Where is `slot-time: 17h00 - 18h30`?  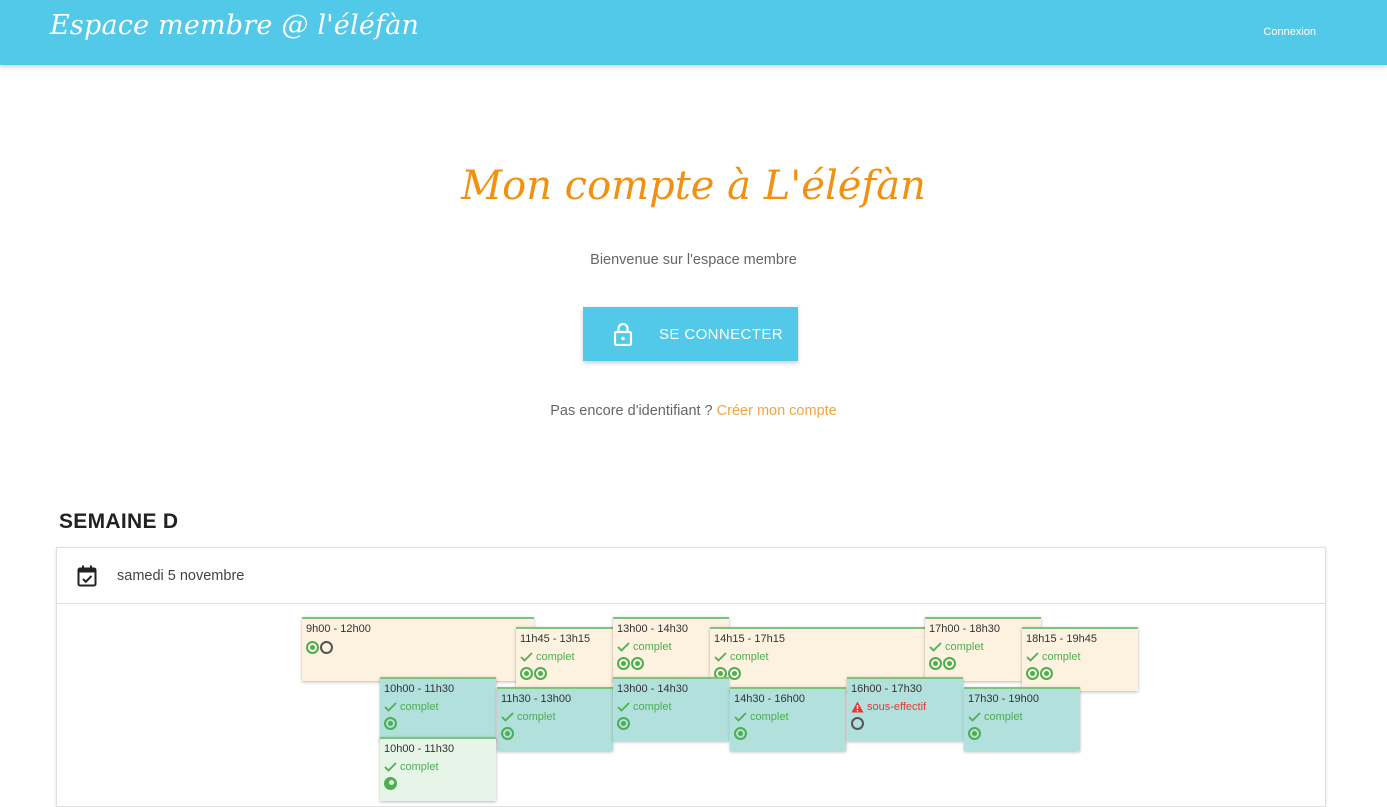 slot-time: 17h00 - 18h30 is located at coordinates (964, 629).